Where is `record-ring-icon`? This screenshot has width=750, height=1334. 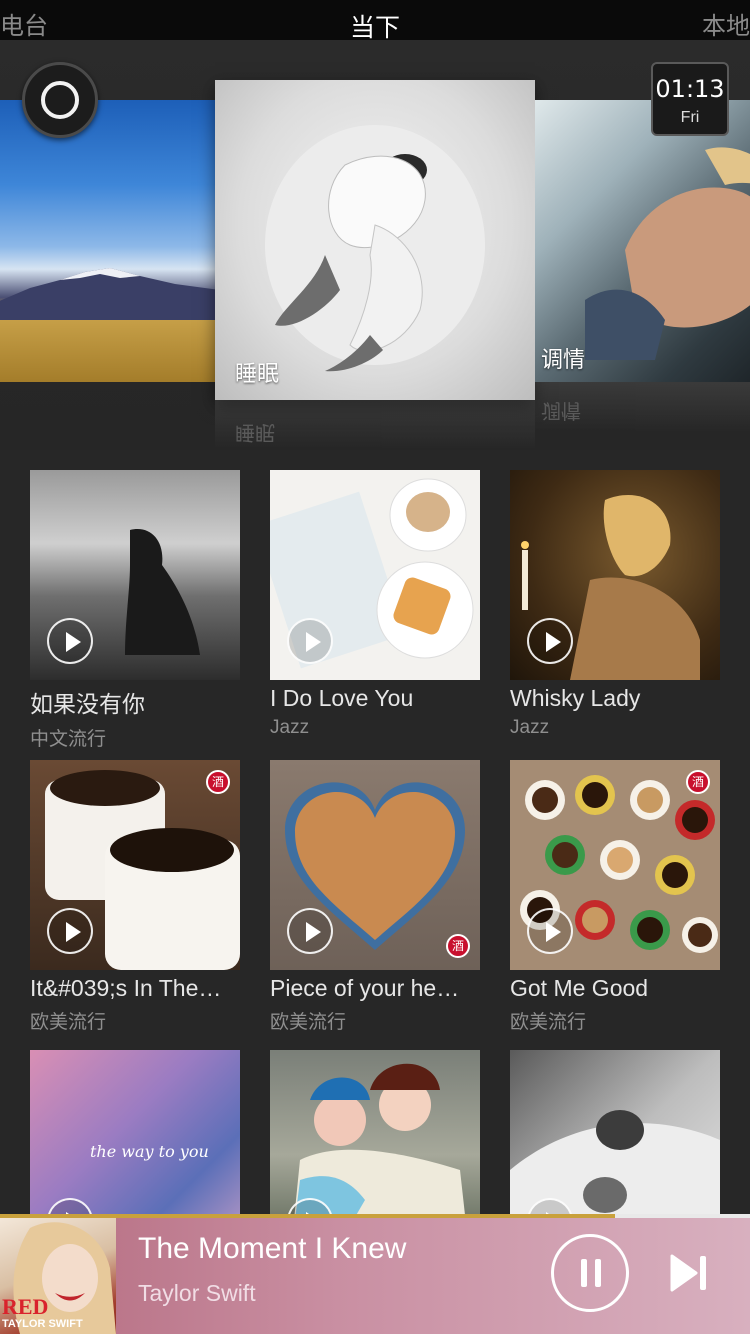 record-ring-icon is located at coordinates (60, 100).